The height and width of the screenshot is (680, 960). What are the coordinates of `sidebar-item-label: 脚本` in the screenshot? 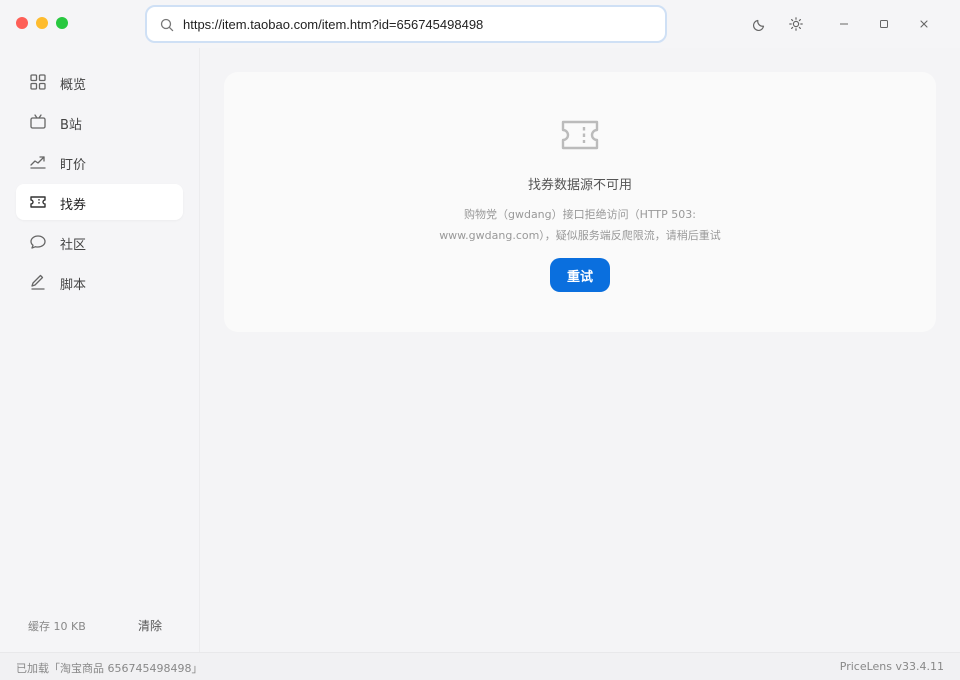 It's located at (73, 285).